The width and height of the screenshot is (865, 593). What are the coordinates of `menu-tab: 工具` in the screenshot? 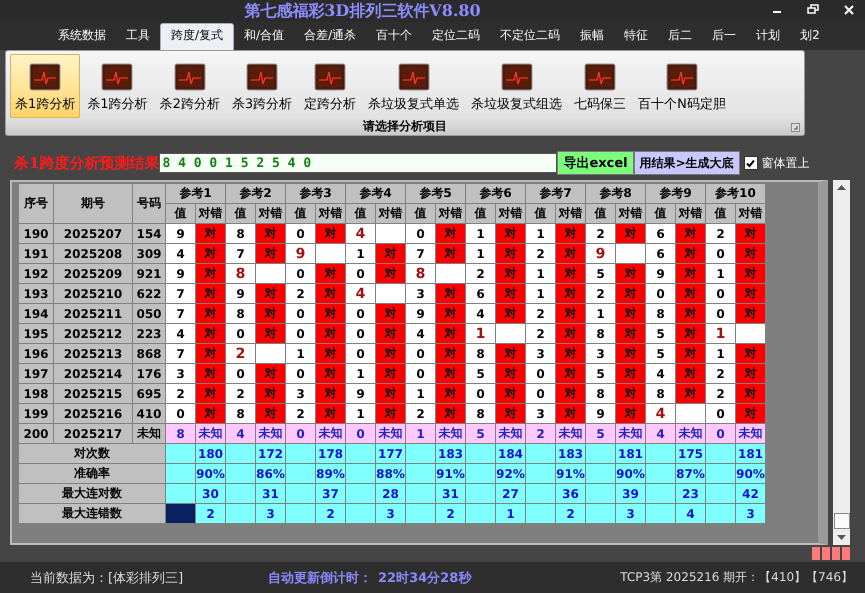 It's located at (138, 37).